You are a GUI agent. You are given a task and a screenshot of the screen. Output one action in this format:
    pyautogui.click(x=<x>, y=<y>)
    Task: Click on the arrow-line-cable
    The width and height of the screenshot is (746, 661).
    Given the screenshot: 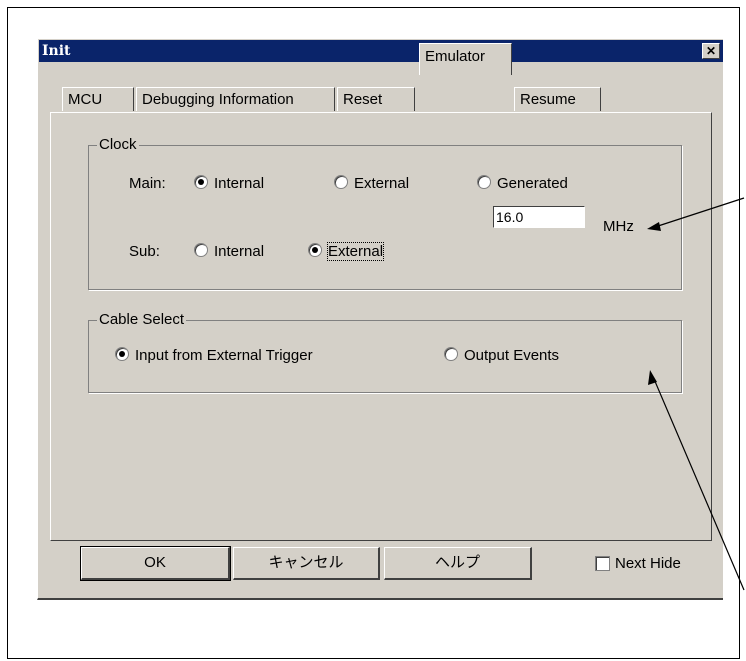 What is the action you would take?
    pyautogui.click(x=699, y=484)
    